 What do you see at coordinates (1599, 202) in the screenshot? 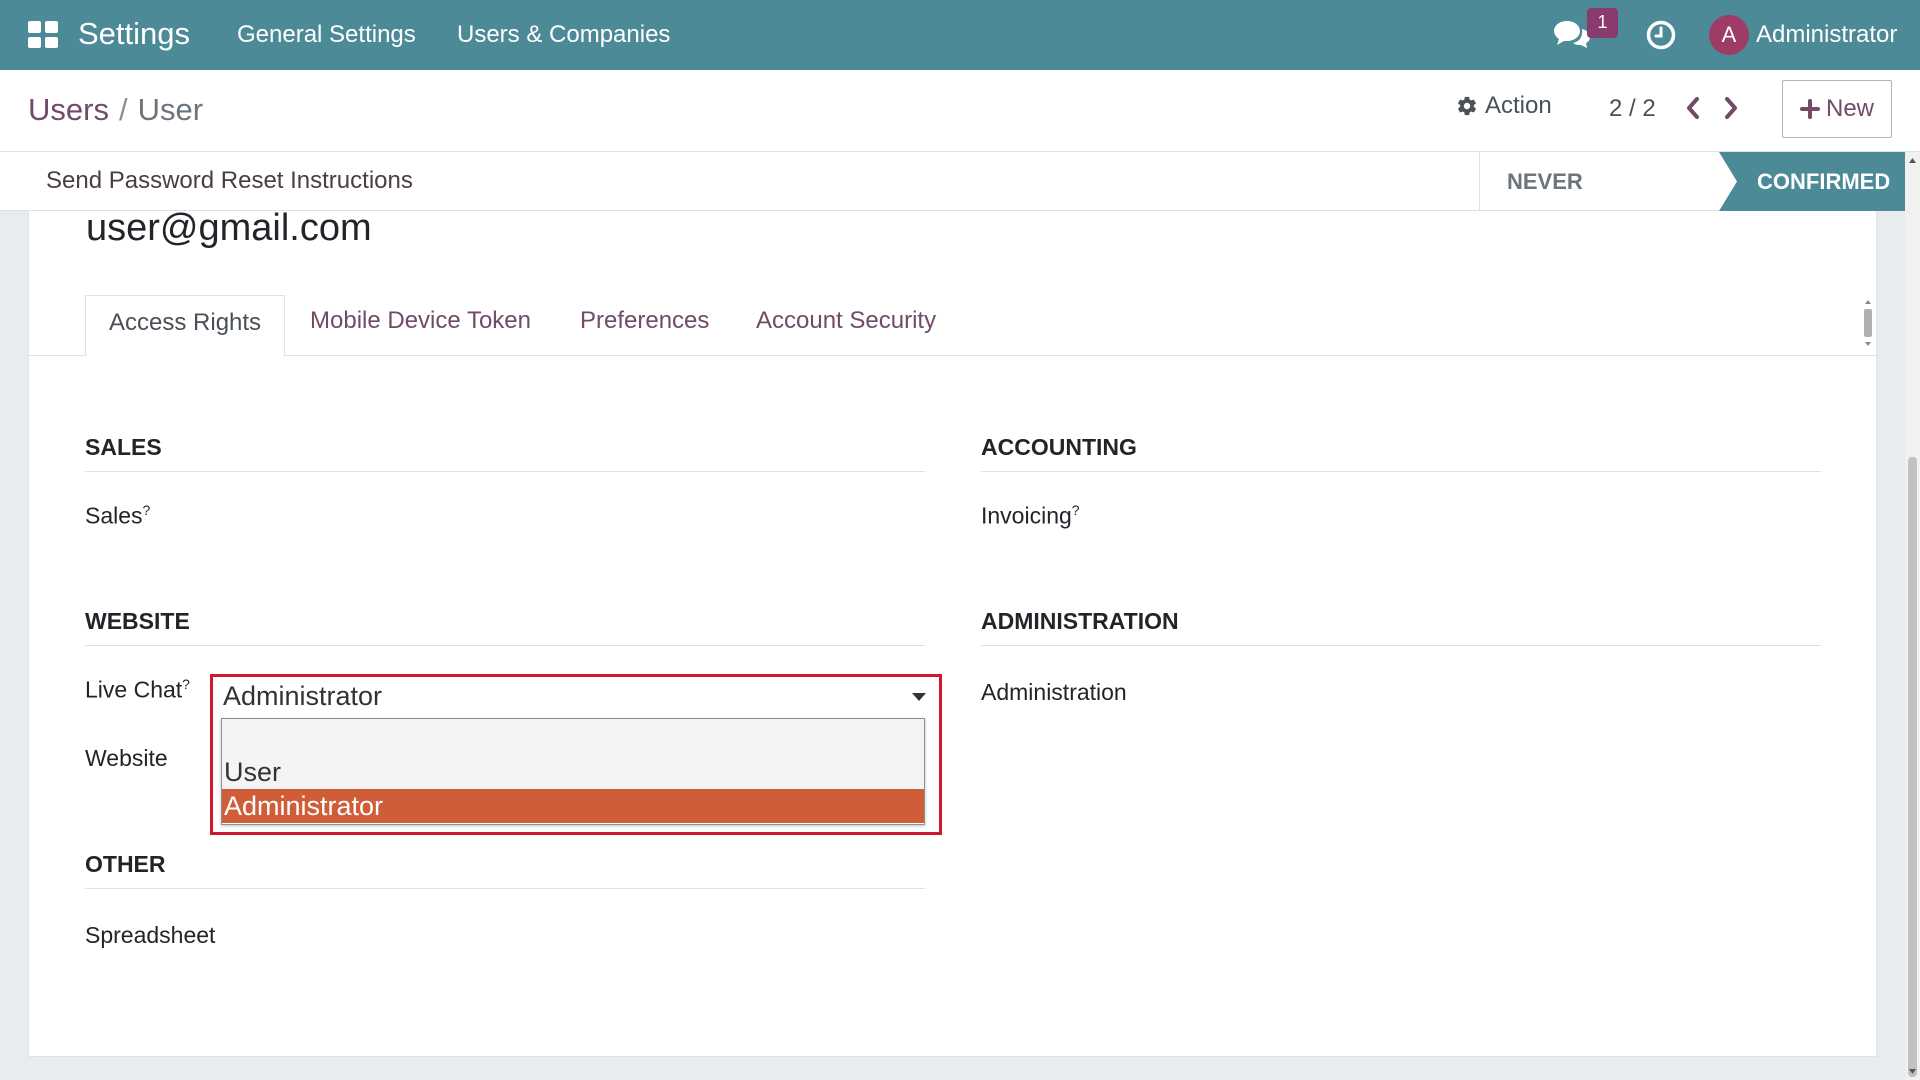
I see `stage-never-connected: NEVER CONNECTED` at bounding box center [1599, 202].